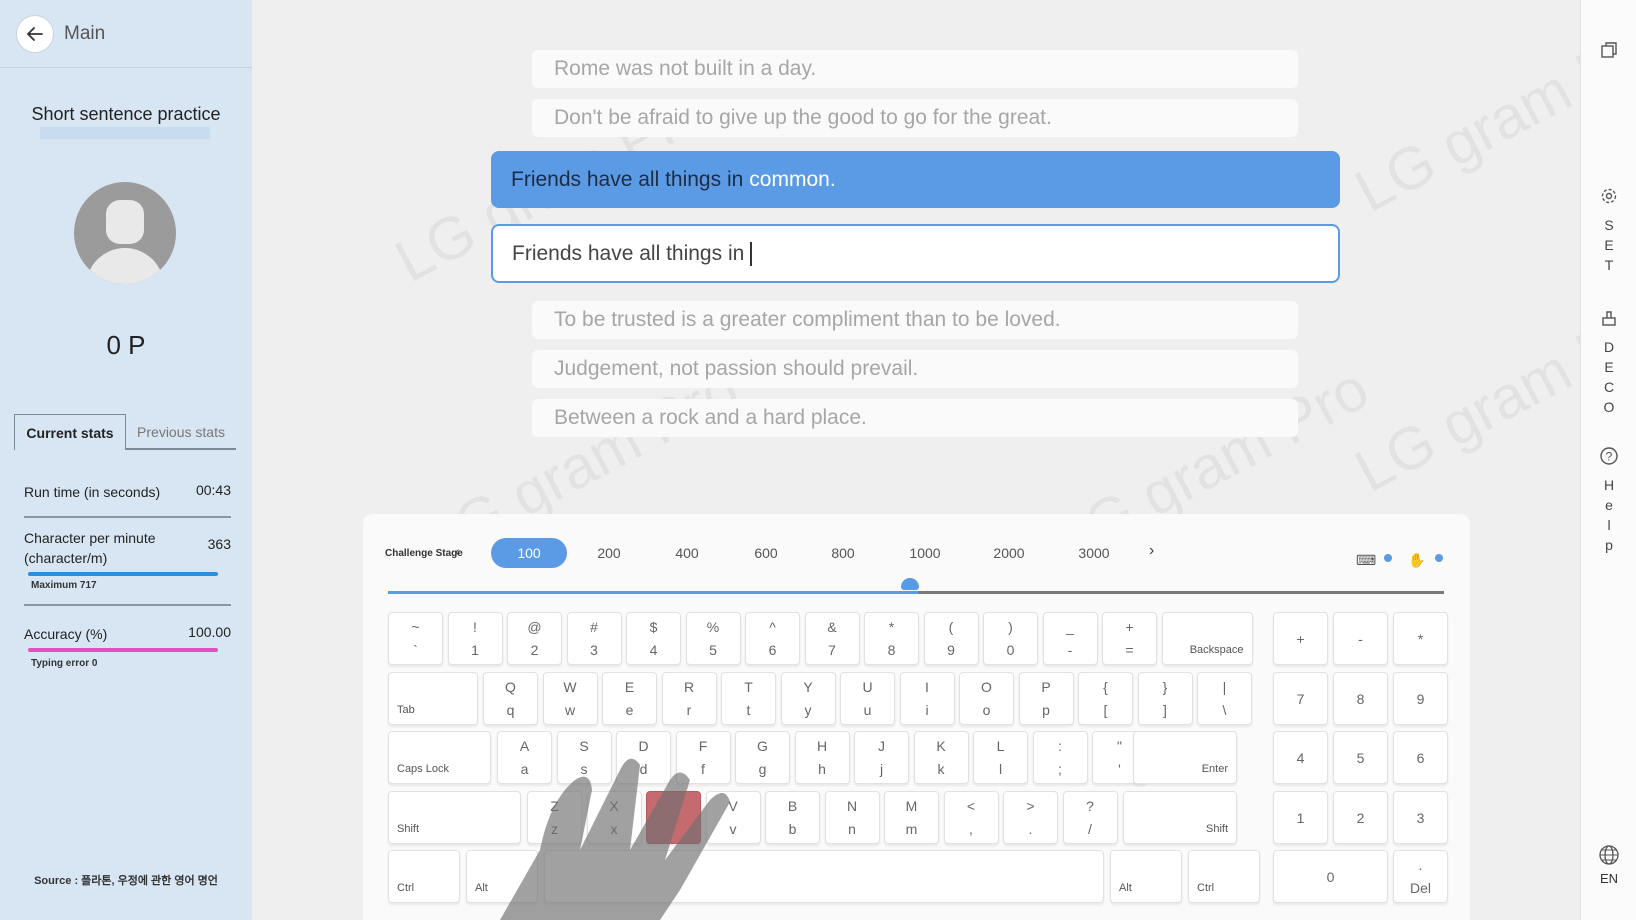 The height and width of the screenshot is (920, 1636). I want to click on key-3: #3, so click(594, 638).